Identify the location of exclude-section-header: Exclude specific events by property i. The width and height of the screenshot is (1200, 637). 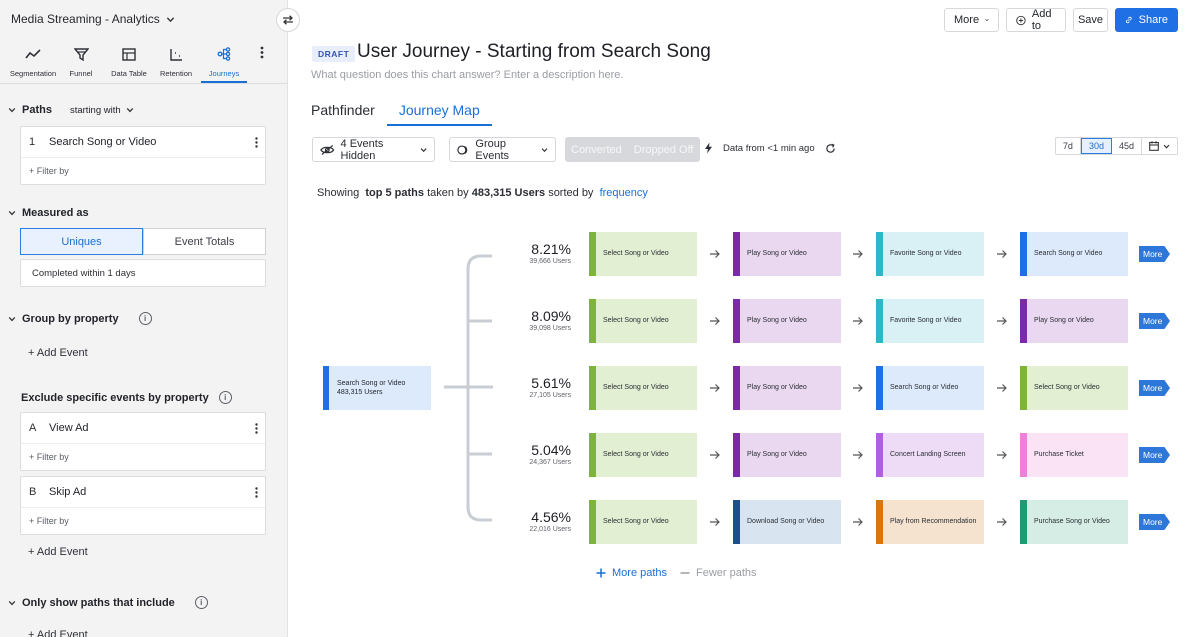
(126, 397).